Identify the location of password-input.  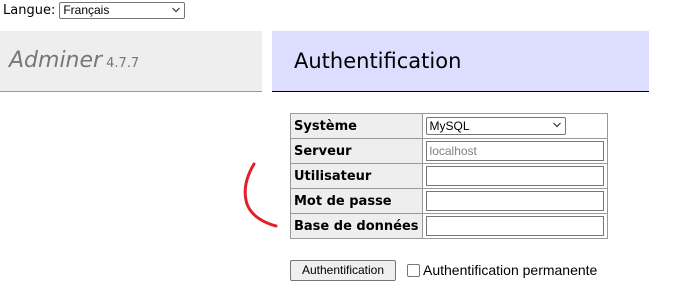
(514, 201).